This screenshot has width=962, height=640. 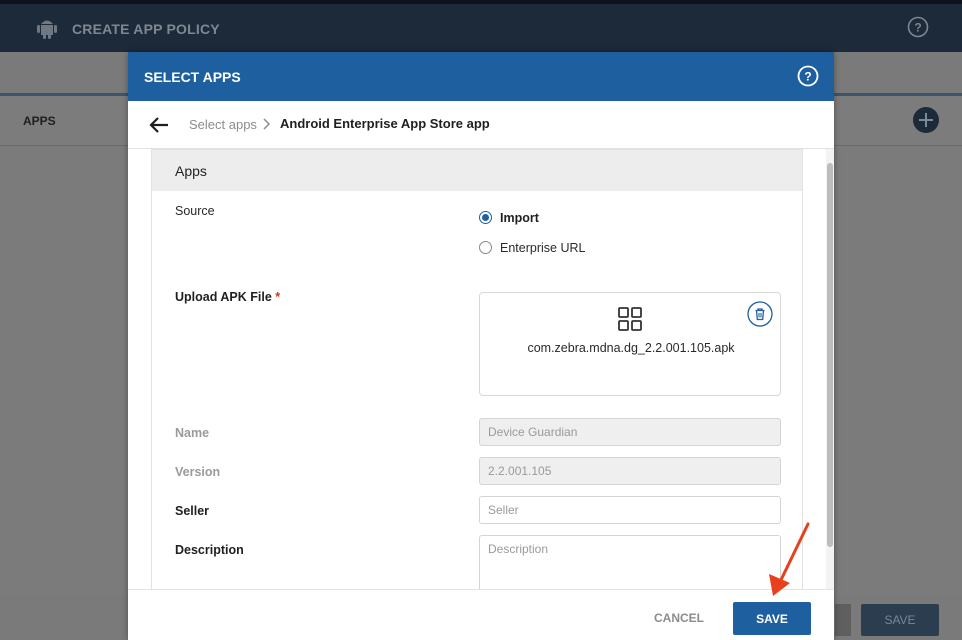 I want to click on description-input, so click(x=630, y=562).